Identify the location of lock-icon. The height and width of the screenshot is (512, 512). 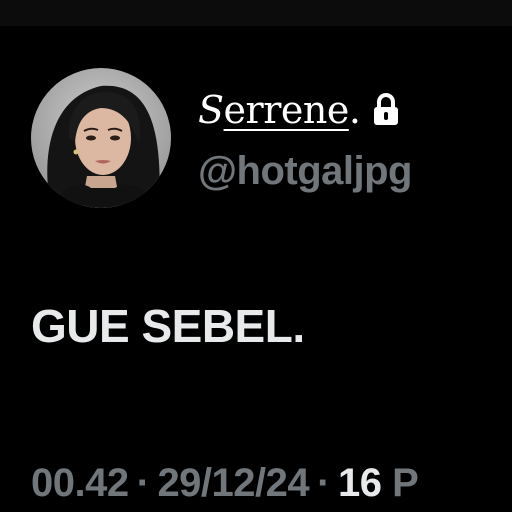
(386, 110).